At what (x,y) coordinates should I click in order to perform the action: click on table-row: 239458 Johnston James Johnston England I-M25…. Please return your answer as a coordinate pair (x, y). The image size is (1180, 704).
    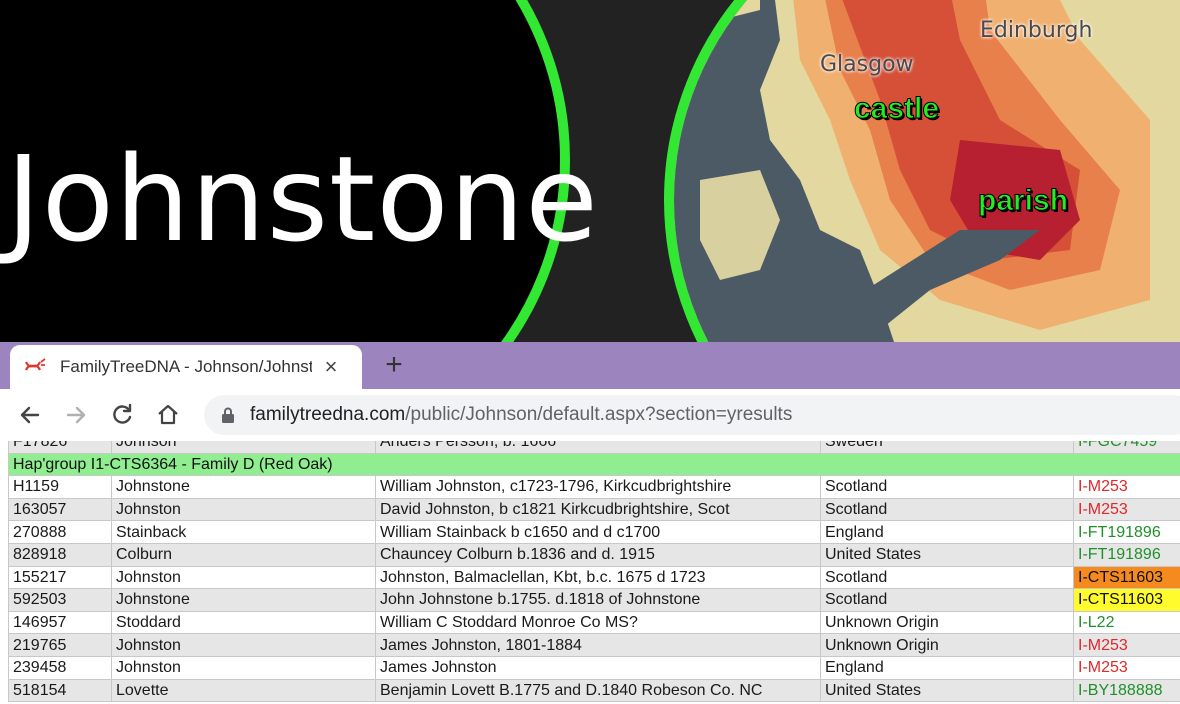
    Looking at the image, I should click on (594, 667).